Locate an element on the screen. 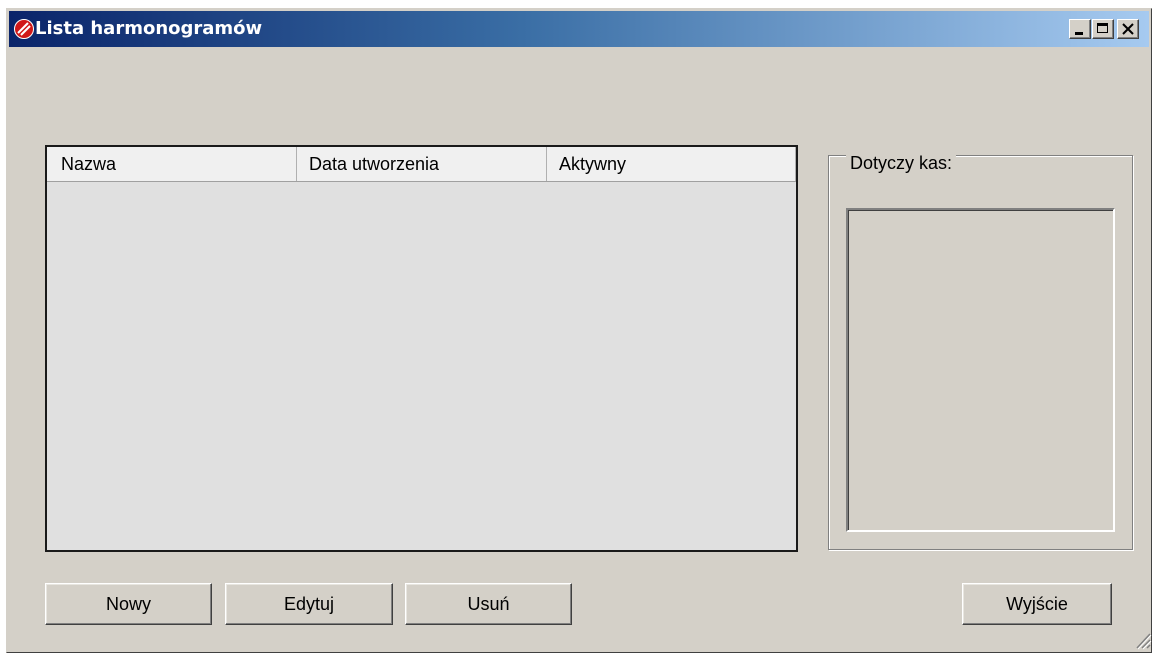 Image resolution: width=1161 pixels, height=655 pixels. close-icon is located at coordinates (1128, 29).